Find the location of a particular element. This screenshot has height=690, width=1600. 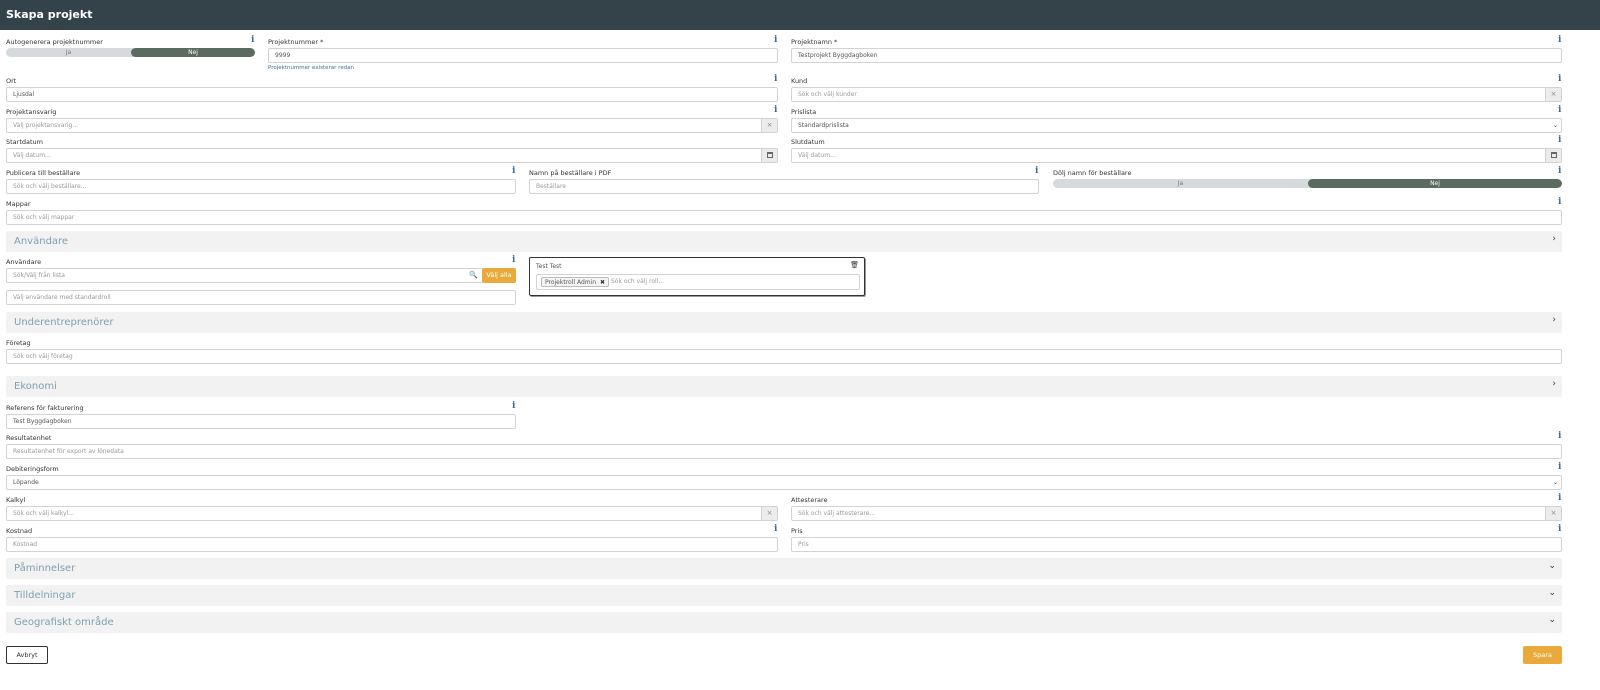

attesterare-select: Sök och välj attesterare... × is located at coordinates (1176, 513).